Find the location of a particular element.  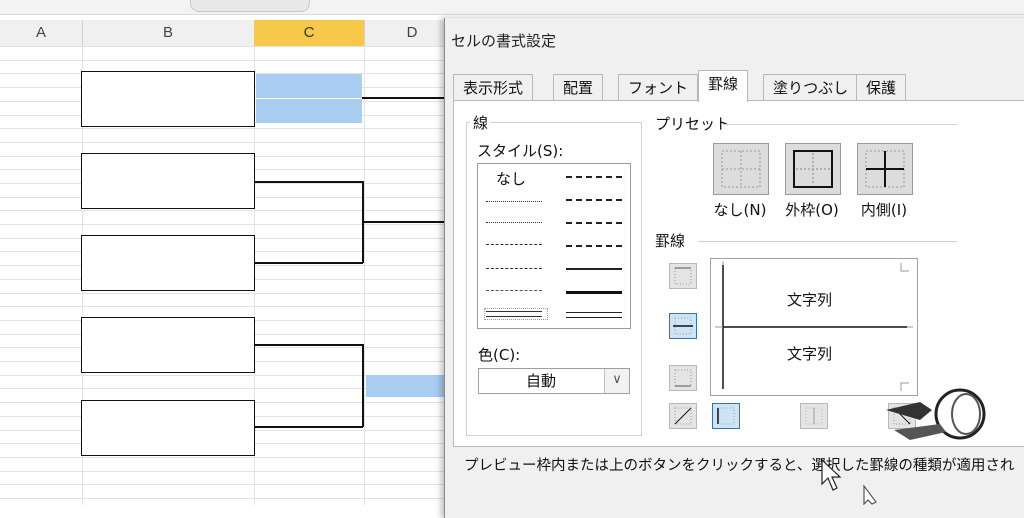

tab-label: 塗りつぶし is located at coordinates (811, 88).